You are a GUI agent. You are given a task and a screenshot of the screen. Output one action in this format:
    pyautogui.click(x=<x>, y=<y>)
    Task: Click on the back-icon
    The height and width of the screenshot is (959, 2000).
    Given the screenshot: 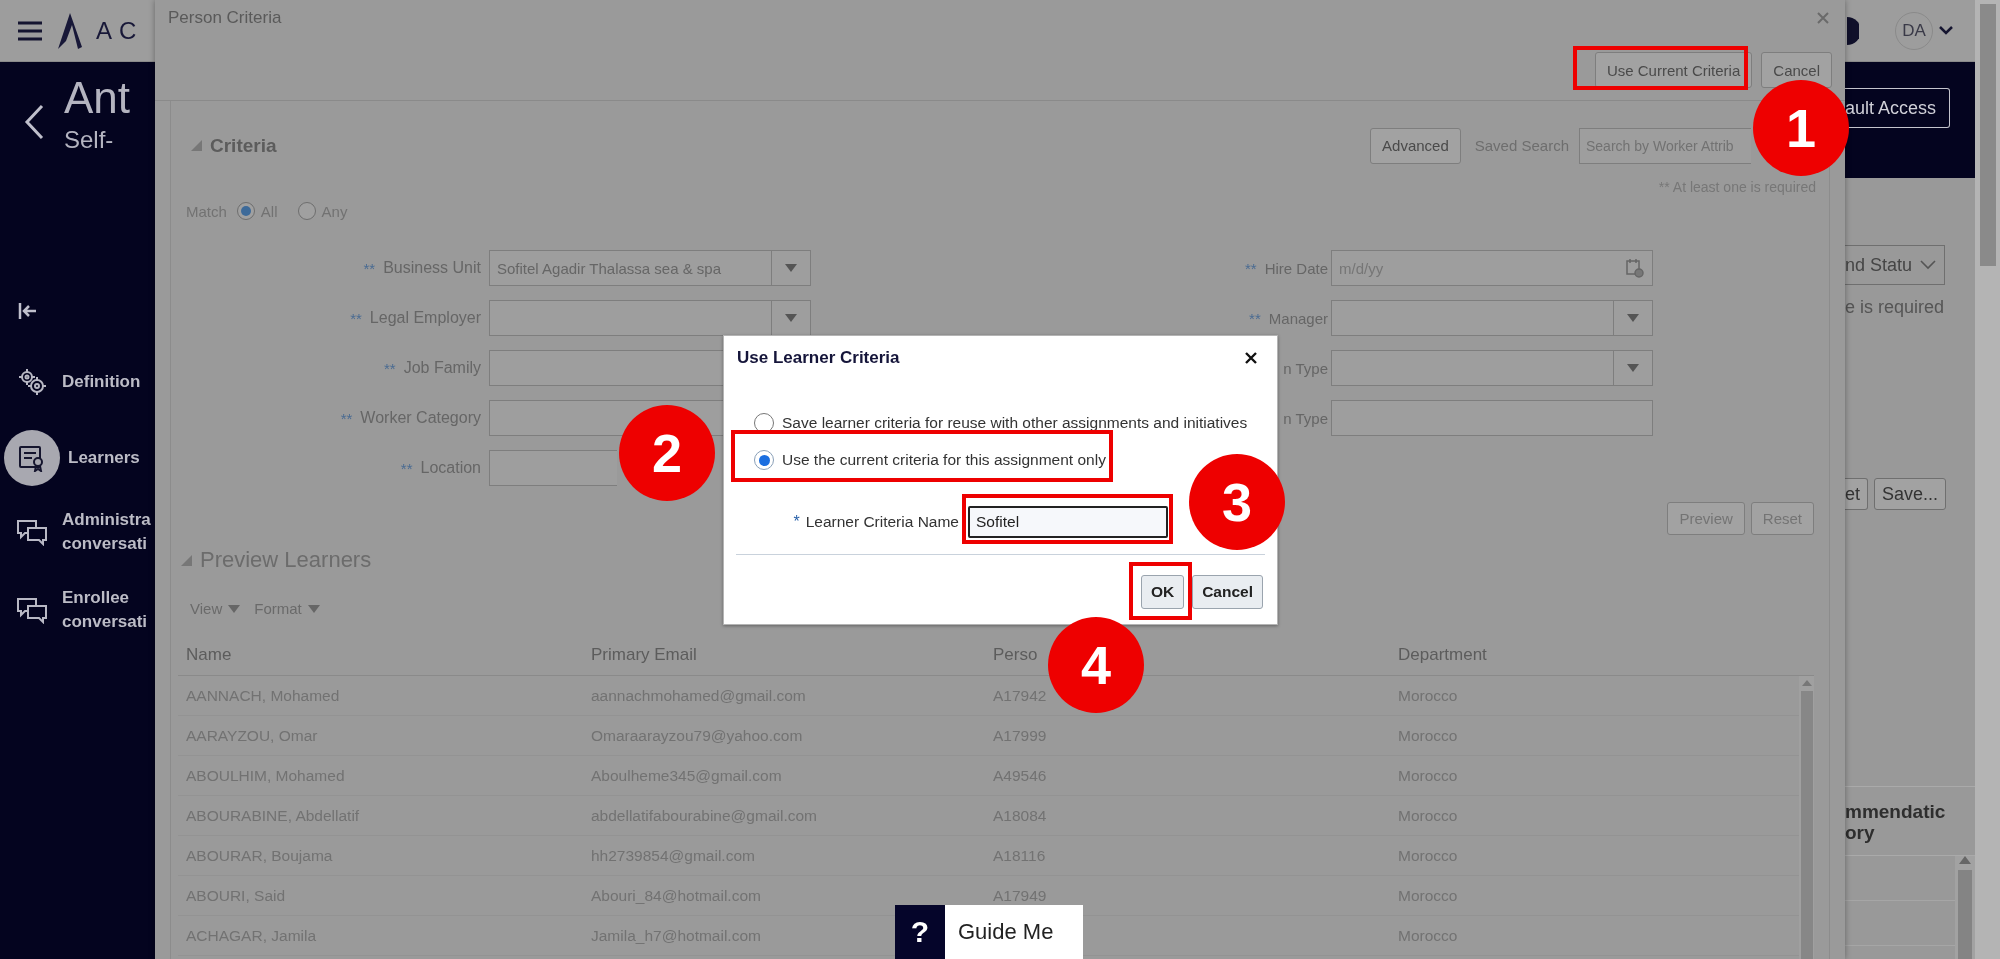 What is the action you would take?
    pyautogui.click(x=34, y=122)
    